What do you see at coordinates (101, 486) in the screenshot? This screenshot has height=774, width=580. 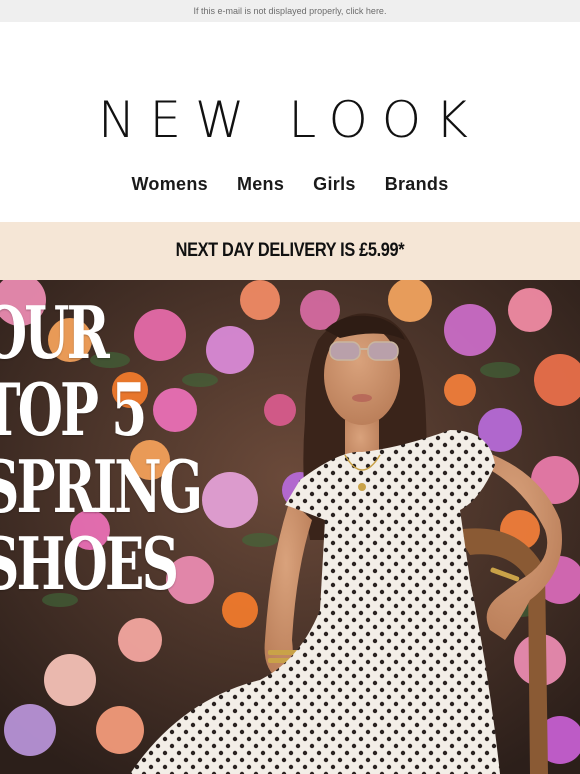 I see `hero-headline-line: SPRING` at bounding box center [101, 486].